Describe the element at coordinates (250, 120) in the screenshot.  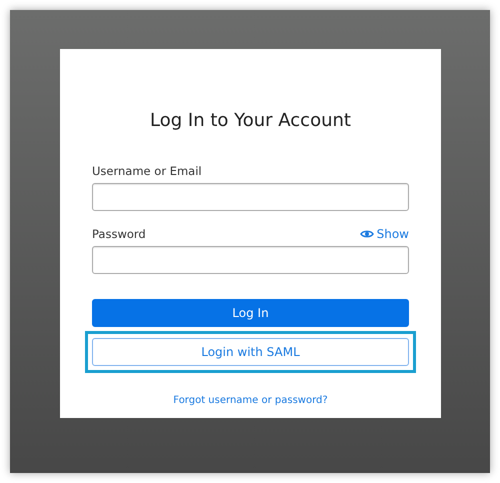
I see `form-title: Log In to Your Account` at that location.